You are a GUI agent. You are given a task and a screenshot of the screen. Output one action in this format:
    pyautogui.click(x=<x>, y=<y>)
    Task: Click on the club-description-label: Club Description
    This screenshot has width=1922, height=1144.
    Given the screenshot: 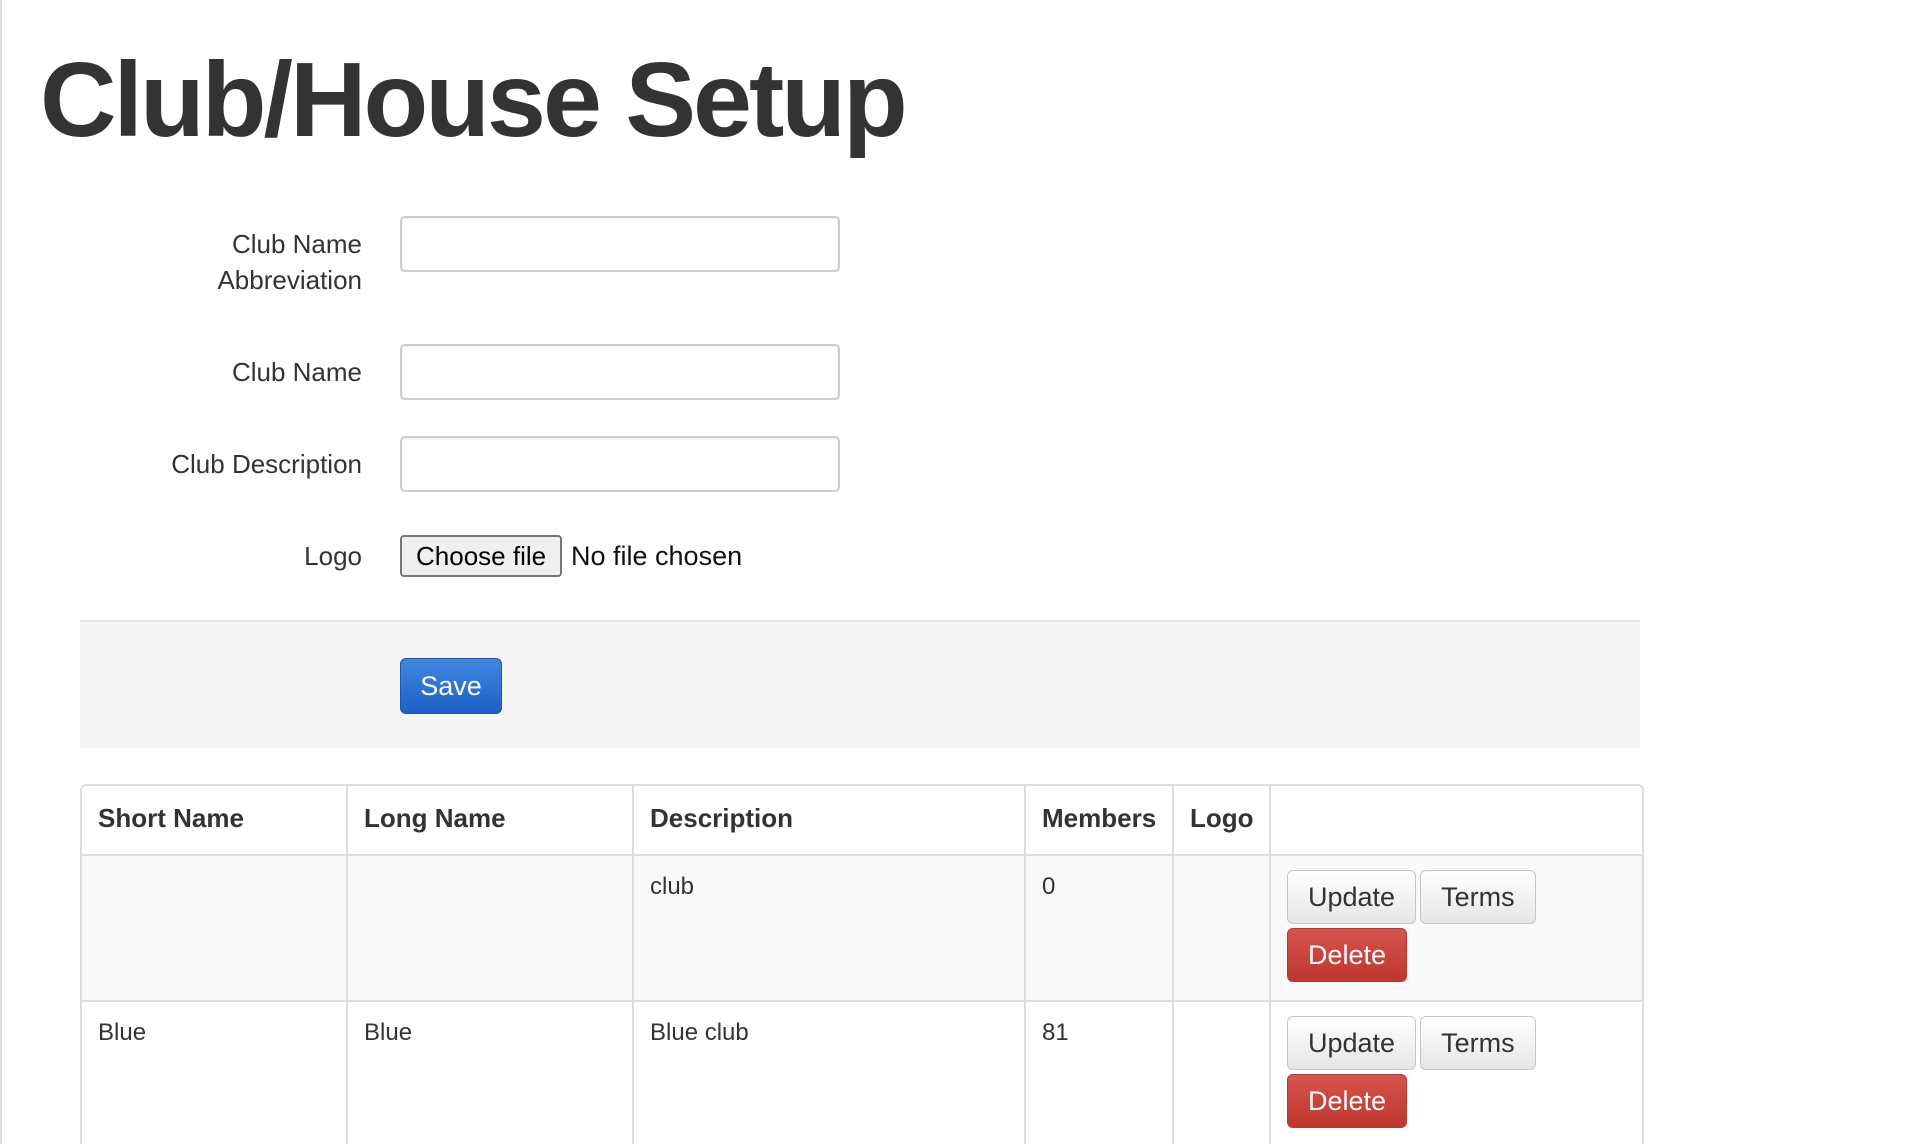 What is the action you would take?
    pyautogui.click(x=266, y=464)
    